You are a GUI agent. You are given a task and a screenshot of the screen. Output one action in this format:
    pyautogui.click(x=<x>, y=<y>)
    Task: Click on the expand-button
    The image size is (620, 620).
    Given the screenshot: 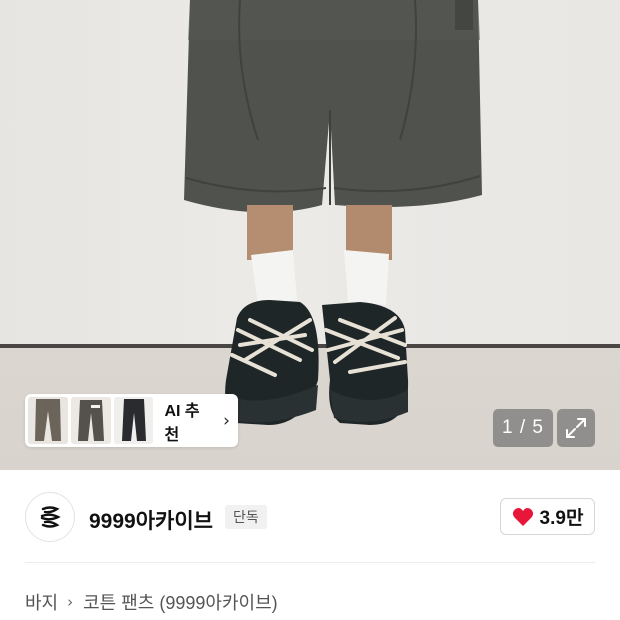 What is the action you would take?
    pyautogui.click(x=576, y=428)
    